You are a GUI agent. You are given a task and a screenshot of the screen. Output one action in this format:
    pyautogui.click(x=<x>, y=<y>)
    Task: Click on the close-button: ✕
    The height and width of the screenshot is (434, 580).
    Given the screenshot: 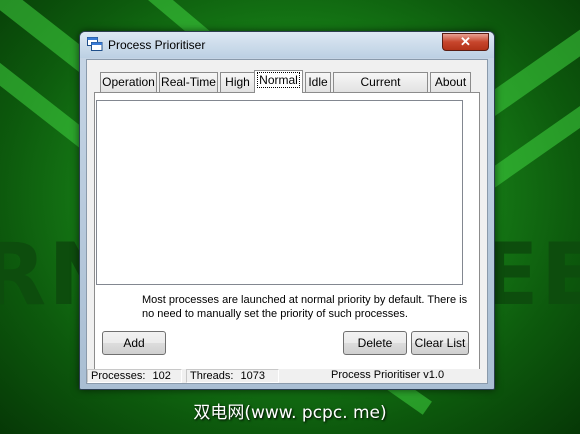 What is the action you would take?
    pyautogui.click(x=465, y=42)
    